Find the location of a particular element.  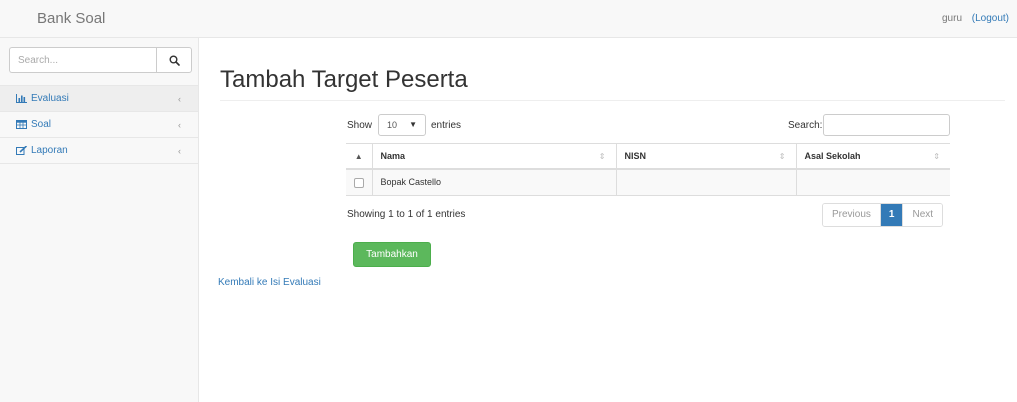

show-label: Show is located at coordinates (360, 125).